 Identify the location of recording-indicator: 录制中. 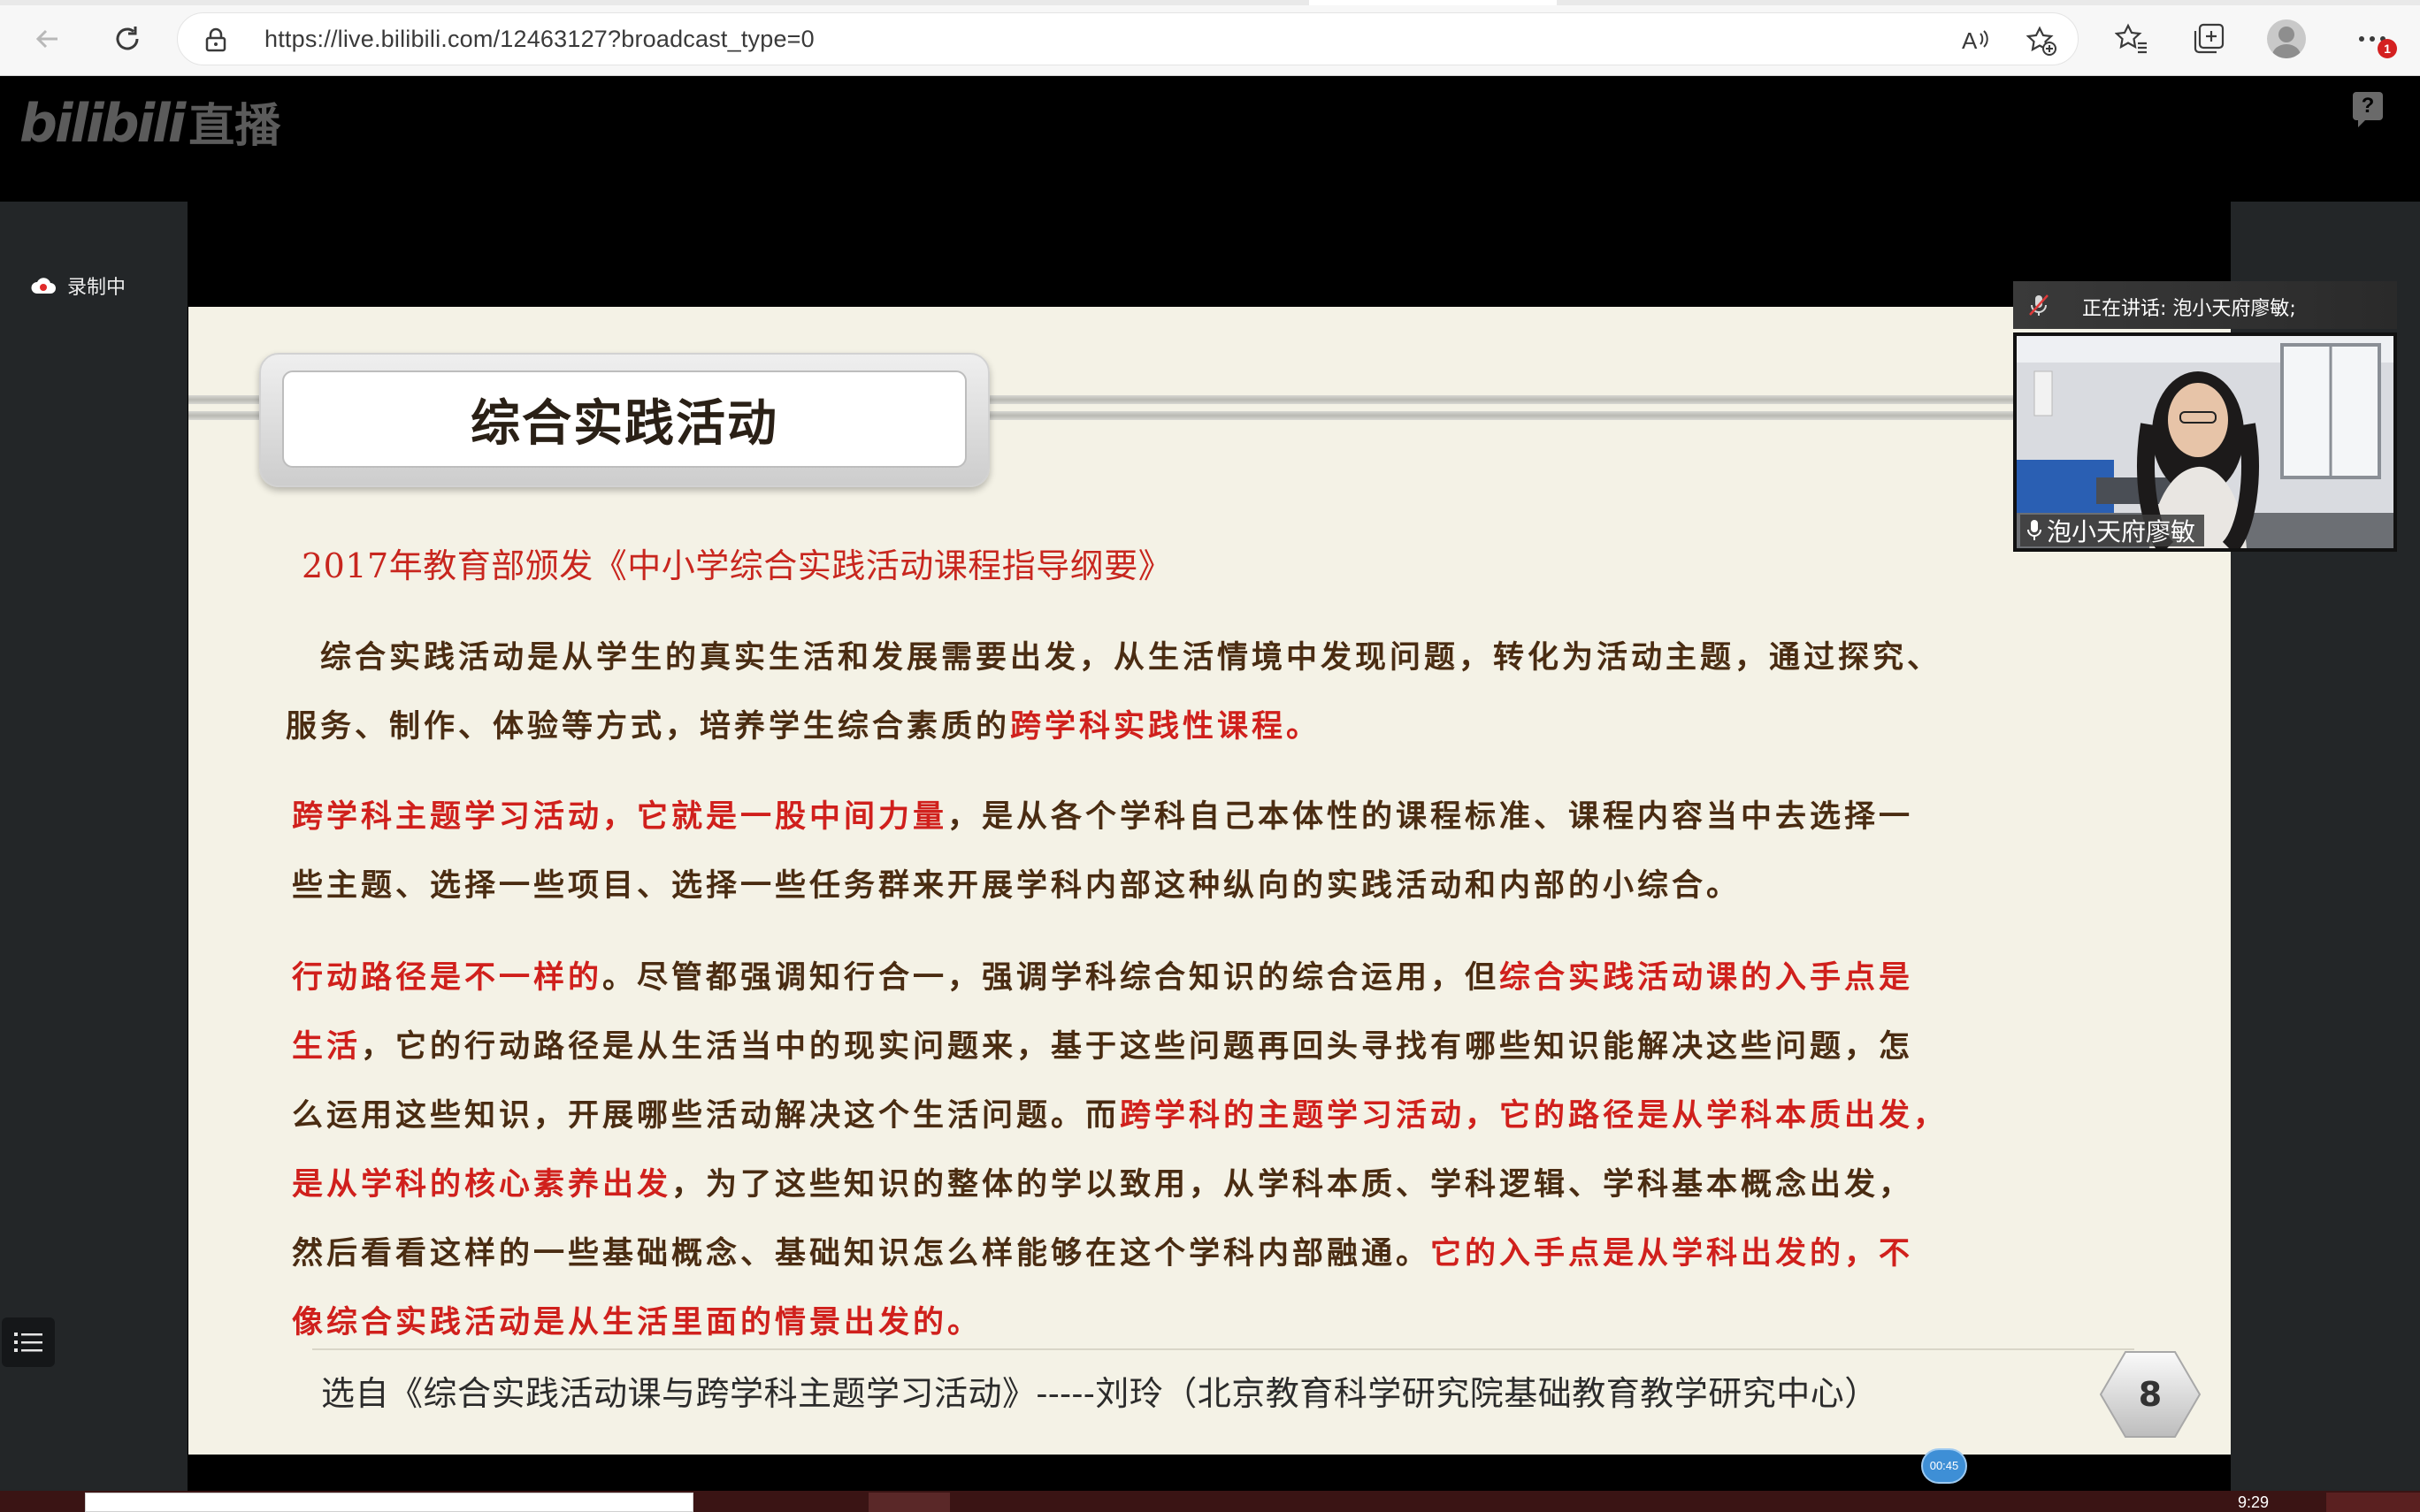
(78, 286).